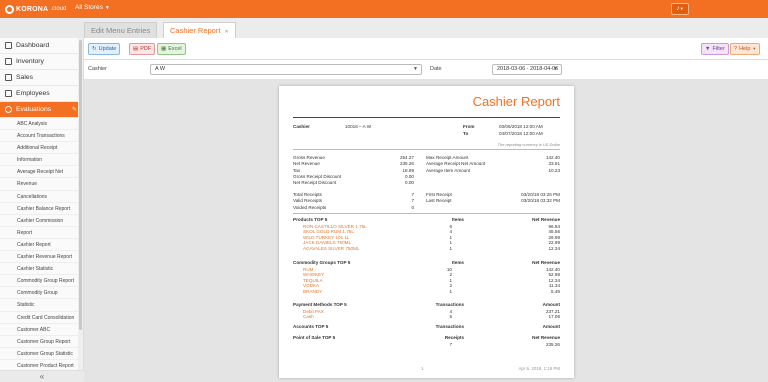 The width and height of the screenshot is (768, 382). I want to click on stat-value: 18.99, so click(408, 170).